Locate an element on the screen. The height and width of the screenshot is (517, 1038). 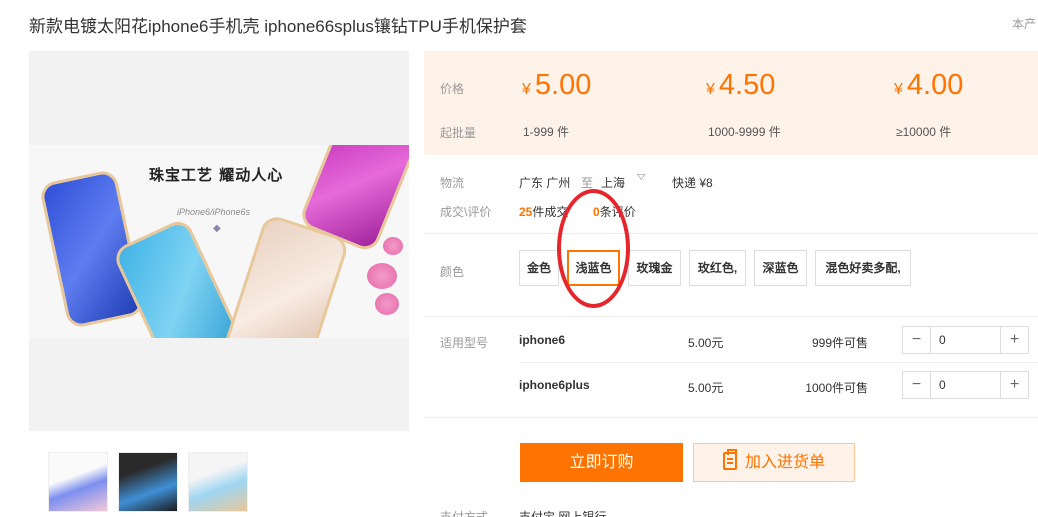
deals-count: 25件成交 is located at coordinates (543, 211).